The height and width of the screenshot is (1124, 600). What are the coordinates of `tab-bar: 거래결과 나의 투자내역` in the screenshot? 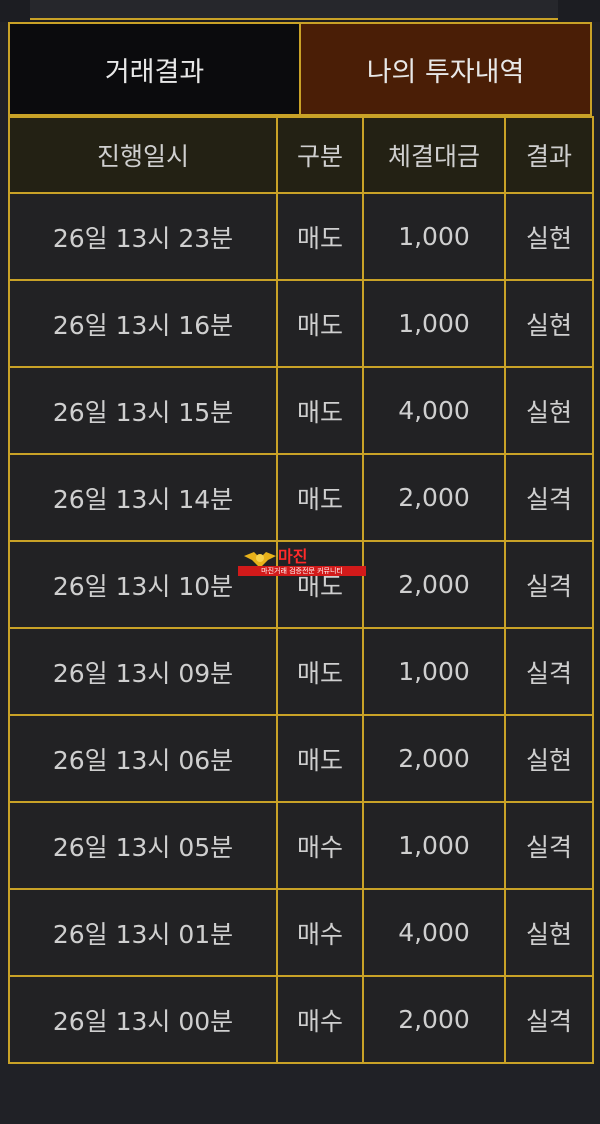 It's located at (300, 69).